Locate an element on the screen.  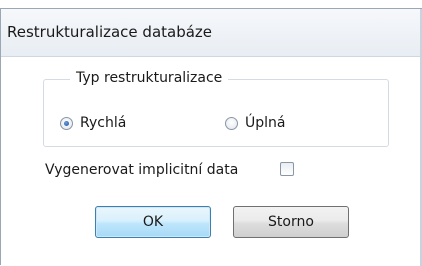
radio-full-indicator is located at coordinates (231, 123).